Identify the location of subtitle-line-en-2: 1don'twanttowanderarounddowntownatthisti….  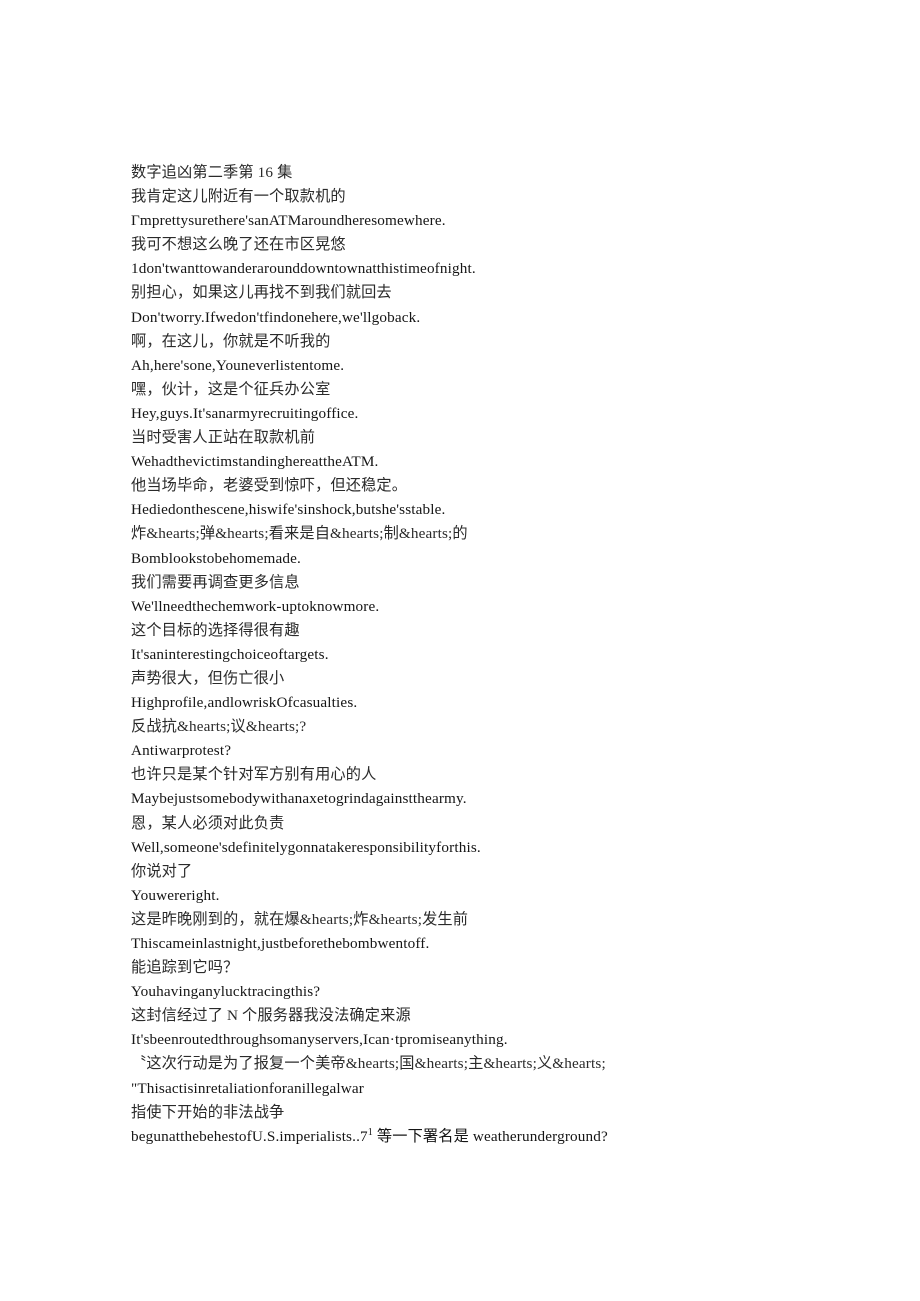
(303, 269).